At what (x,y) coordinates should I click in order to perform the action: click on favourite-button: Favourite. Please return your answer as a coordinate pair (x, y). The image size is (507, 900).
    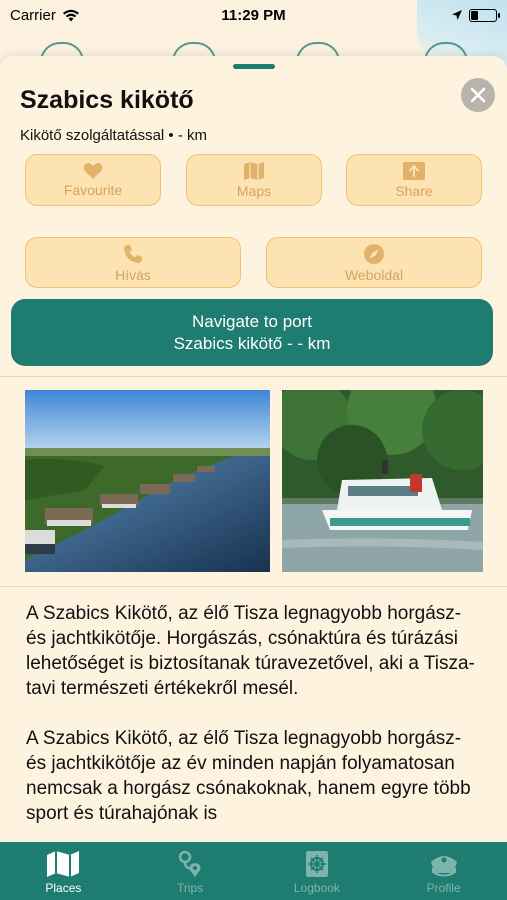
    Looking at the image, I should click on (93, 180).